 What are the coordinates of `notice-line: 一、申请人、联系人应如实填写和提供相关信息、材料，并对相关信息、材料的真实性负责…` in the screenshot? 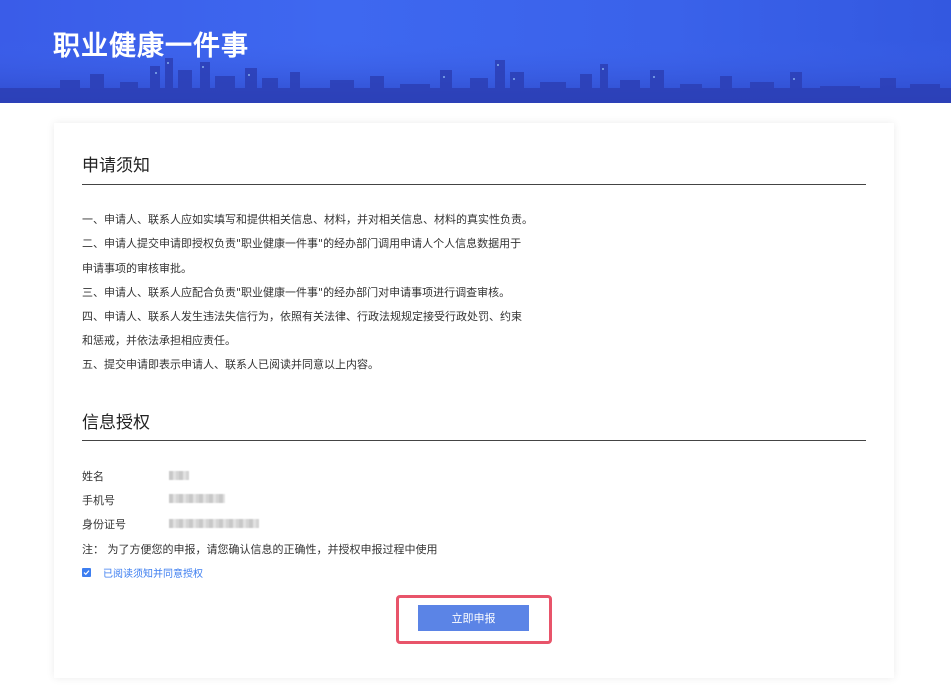 It's located at (307, 219).